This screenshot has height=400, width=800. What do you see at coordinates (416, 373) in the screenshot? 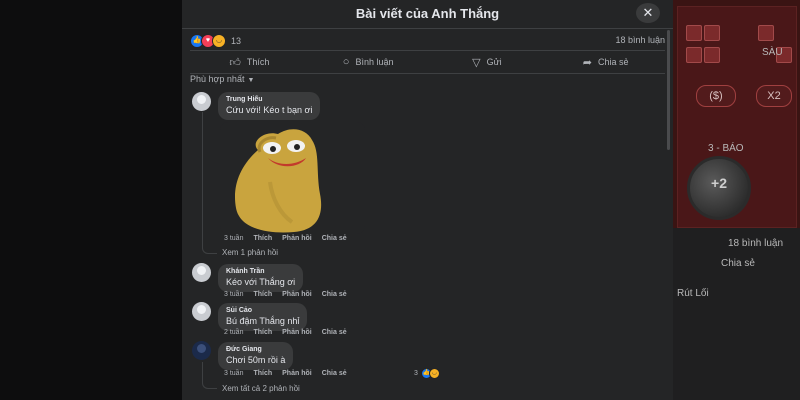
I see `comment-reaction-count: 3` at bounding box center [416, 373].